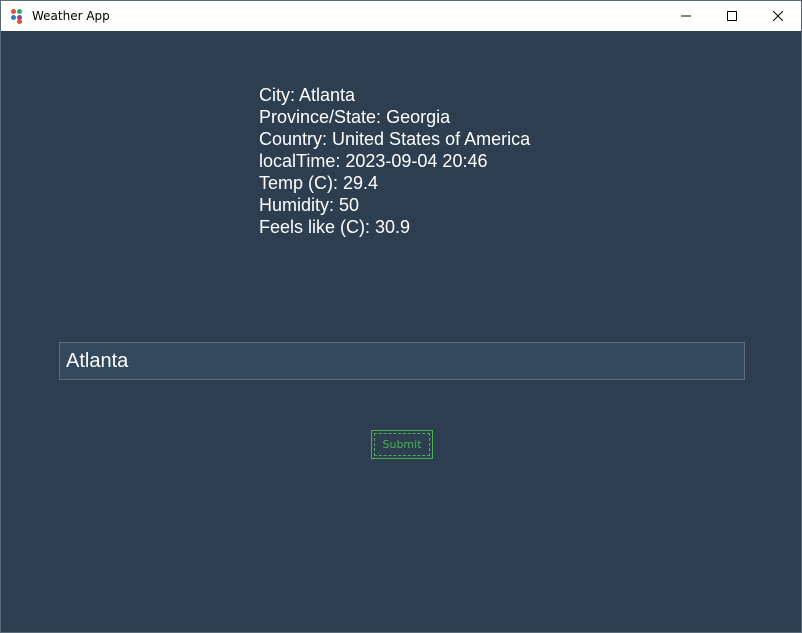 Image resolution: width=802 pixels, height=633 pixels. What do you see at coordinates (395, 139) in the screenshot?
I see `country-label: Country: United States of America` at bounding box center [395, 139].